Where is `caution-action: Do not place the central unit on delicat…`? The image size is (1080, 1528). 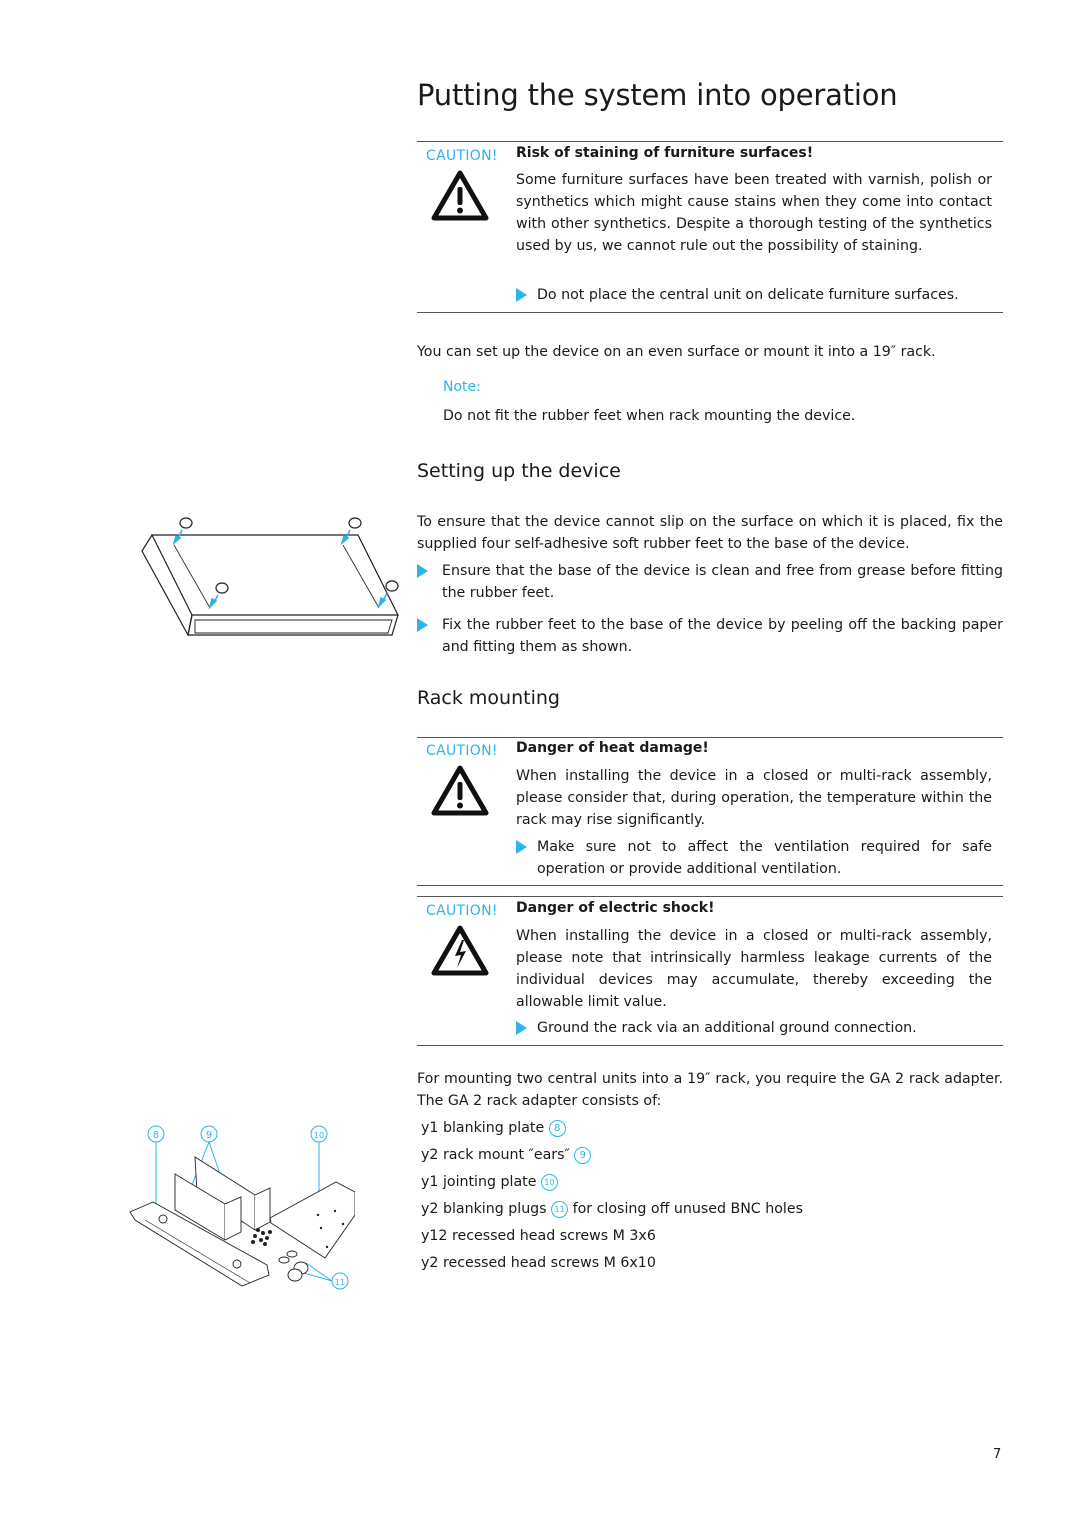 caution-action: Do not place the central unit on delicat… is located at coordinates (754, 295).